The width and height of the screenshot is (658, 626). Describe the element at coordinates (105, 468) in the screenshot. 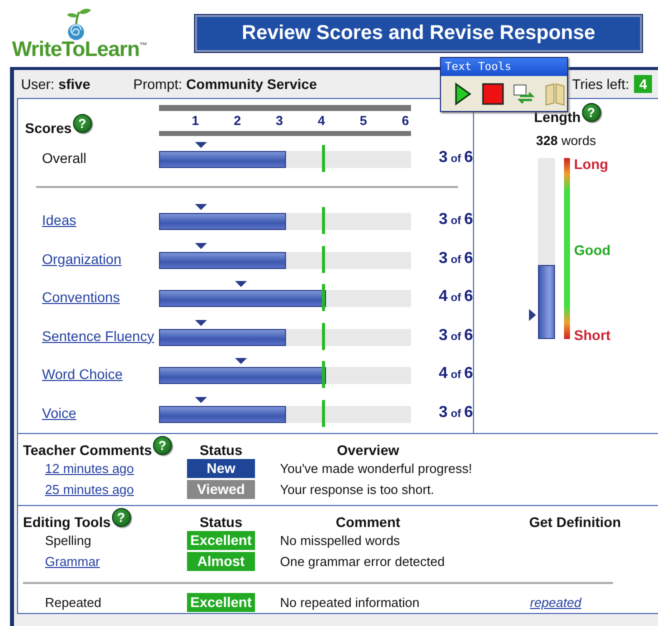

I see `comment-link: 12 minutes ago` at that location.